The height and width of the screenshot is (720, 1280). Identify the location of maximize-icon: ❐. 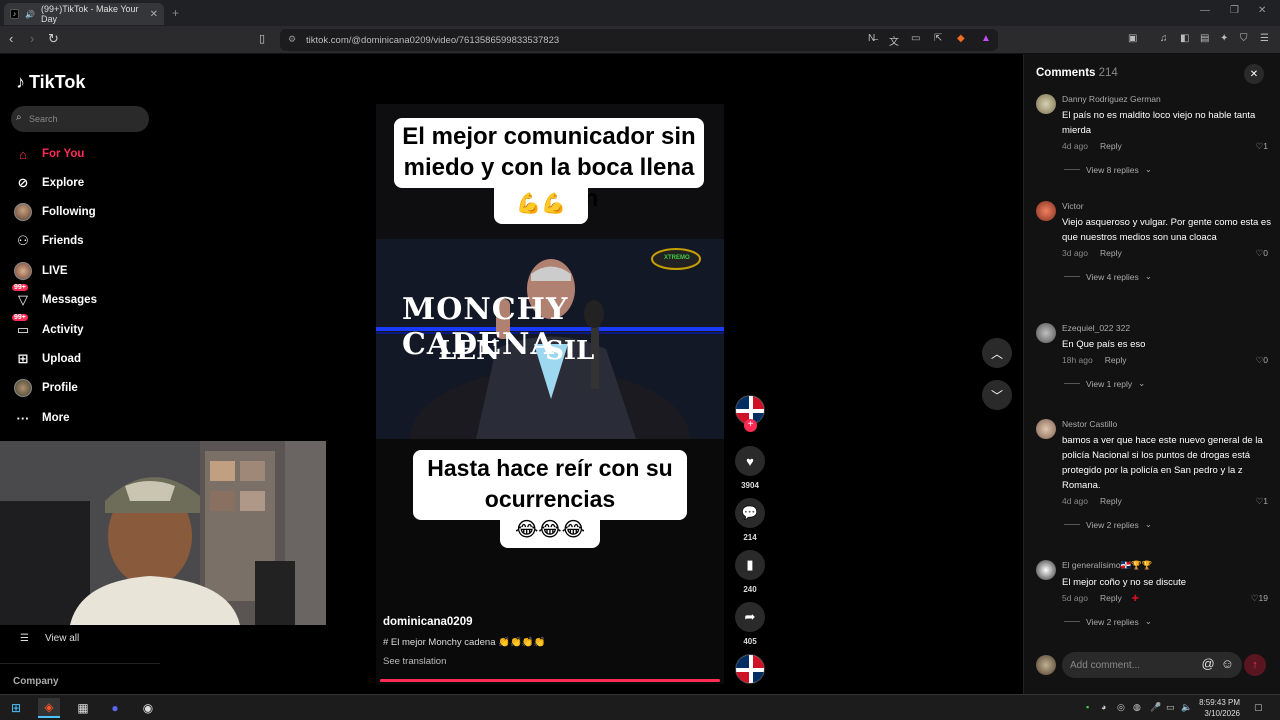
(1234, 10).